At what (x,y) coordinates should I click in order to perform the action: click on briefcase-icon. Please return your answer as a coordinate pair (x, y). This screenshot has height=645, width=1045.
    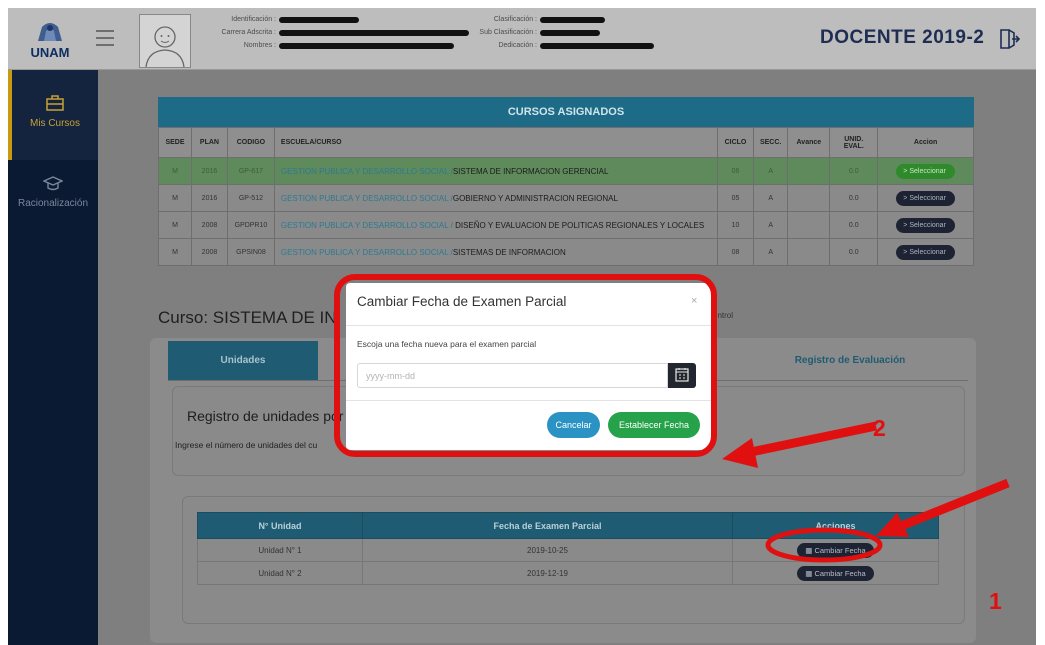
    Looking at the image, I should click on (55, 103).